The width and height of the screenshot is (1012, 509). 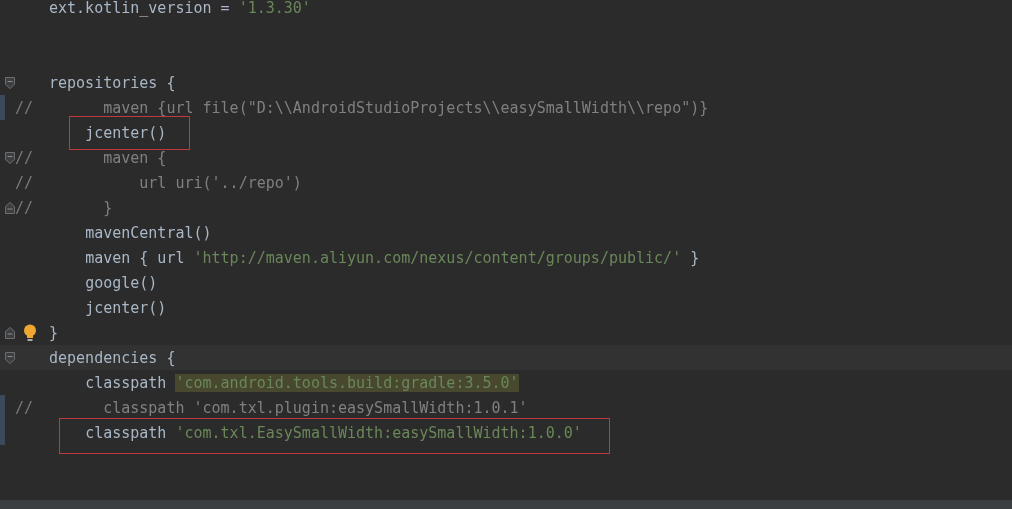 What do you see at coordinates (30, 332) in the screenshot?
I see `lightbulb-icon` at bounding box center [30, 332].